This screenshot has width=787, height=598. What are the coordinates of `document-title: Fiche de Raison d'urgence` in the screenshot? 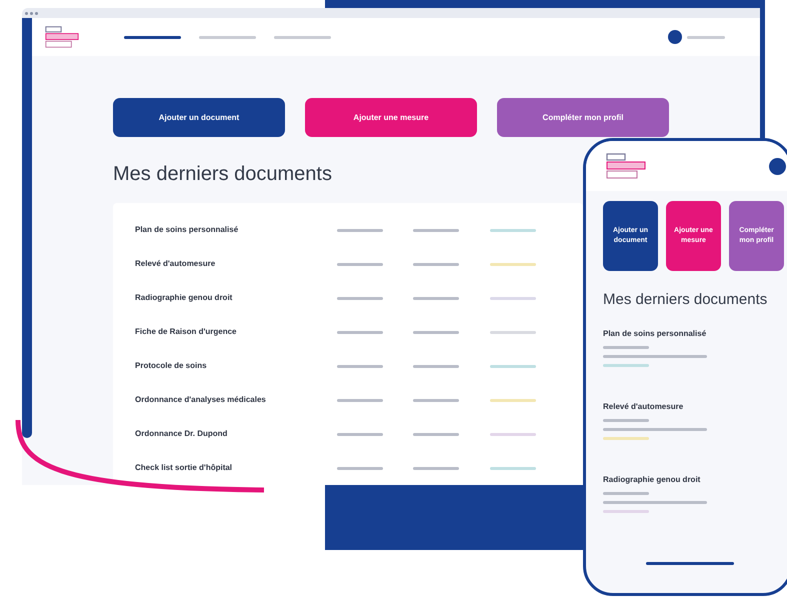 It's located at (236, 332).